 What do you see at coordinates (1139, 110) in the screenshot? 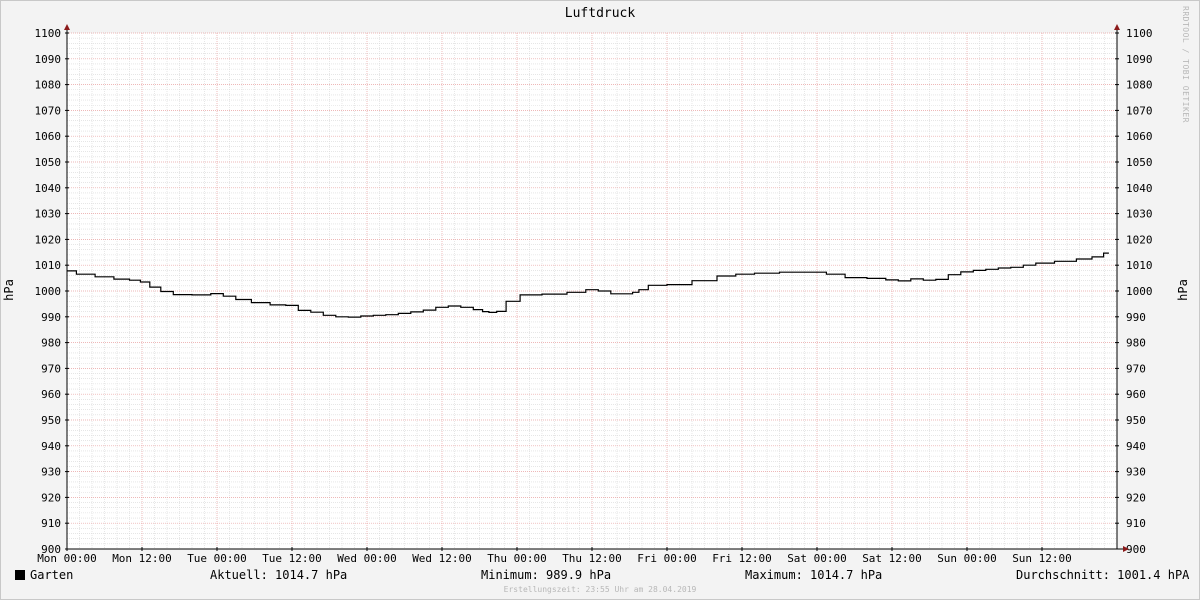
I see `y-tick-label-right: 1070` at bounding box center [1139, 110].